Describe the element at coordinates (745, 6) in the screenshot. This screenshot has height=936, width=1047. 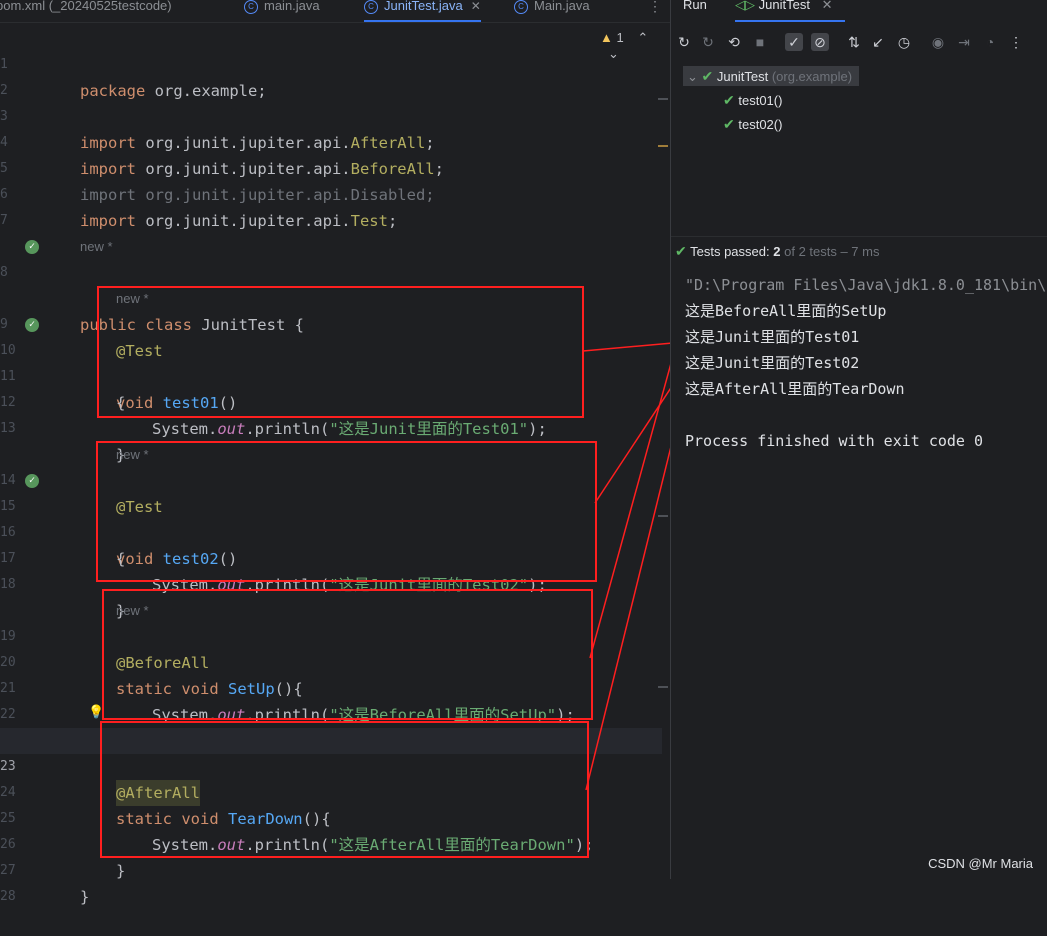
I see `junit-run-icon: ◁▷` at that location.